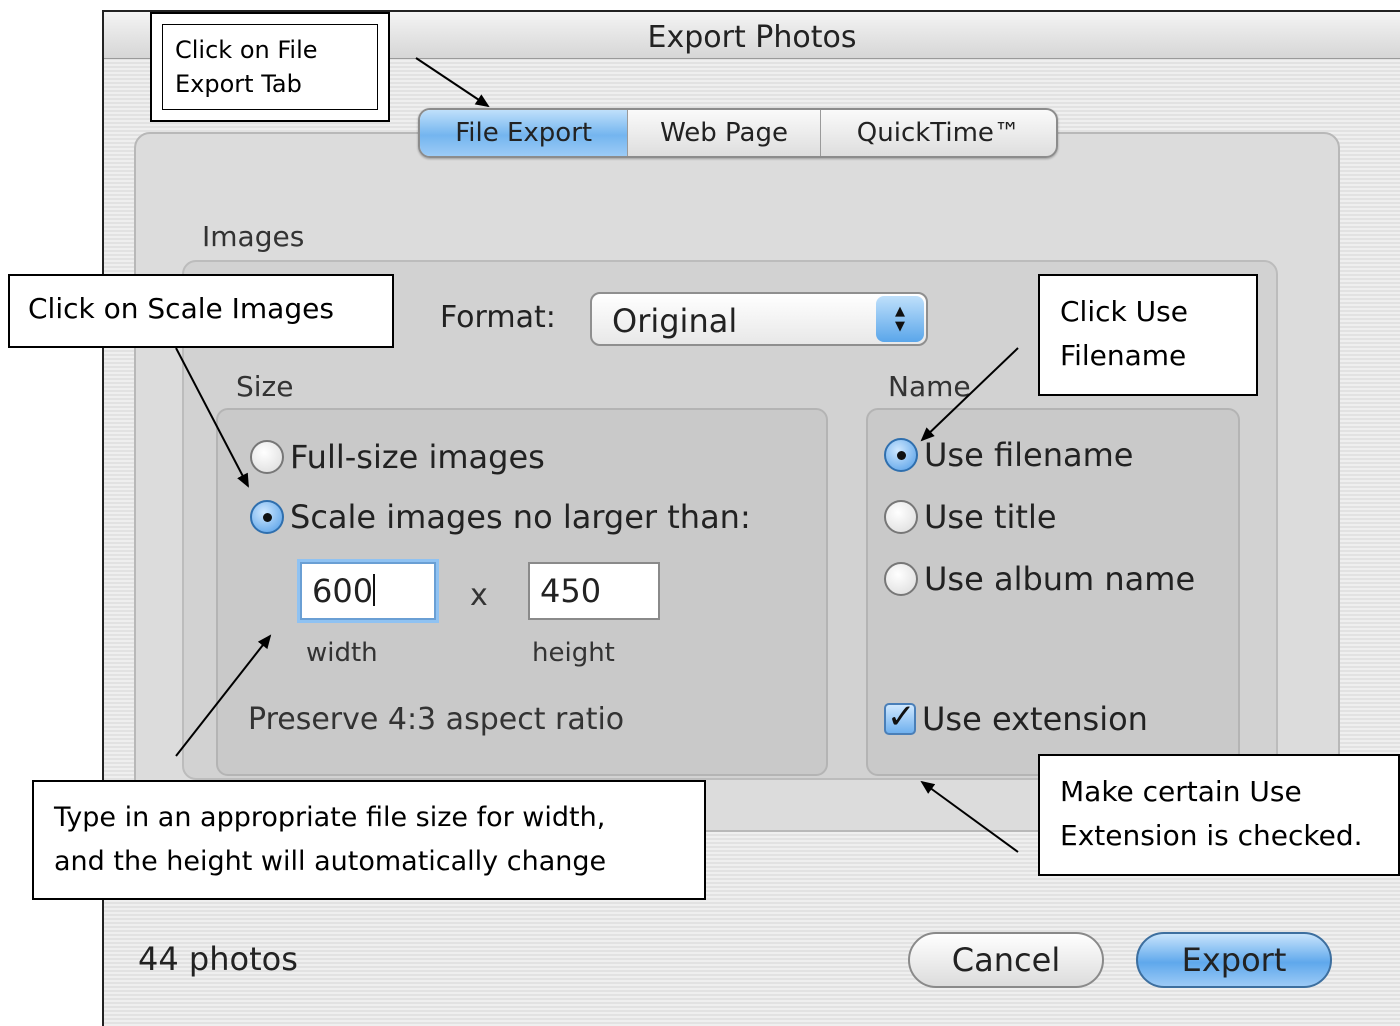 The width and height of the screenshot is (1400, 1026). What do you see at coordinates (212, 417) in the screenshot?
I see `arrow-to-scale-images` at bounding box center [212, 417].